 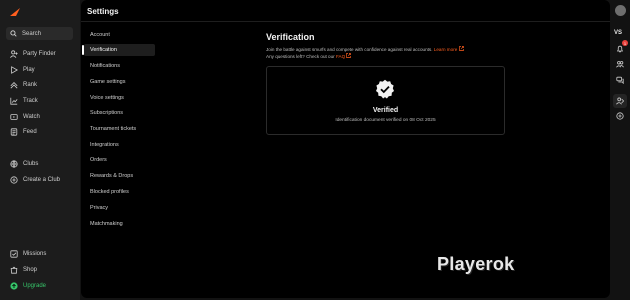 What do you see at coordinates (39, 54) in the screenshot?
I see `nav-item-label: Party Finder` at bounding box center [39, 54].